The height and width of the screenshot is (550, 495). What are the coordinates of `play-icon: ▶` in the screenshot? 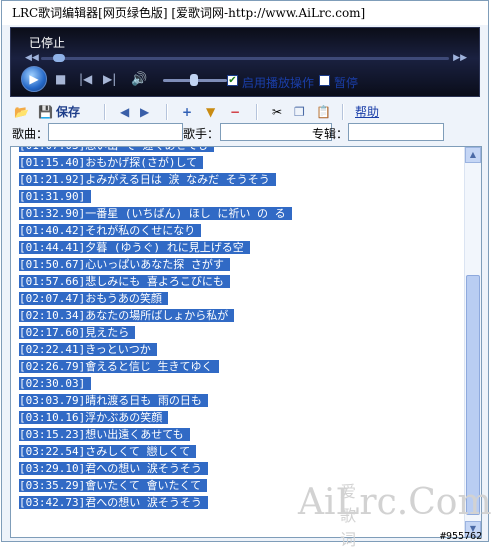 It's located at (34, 79).